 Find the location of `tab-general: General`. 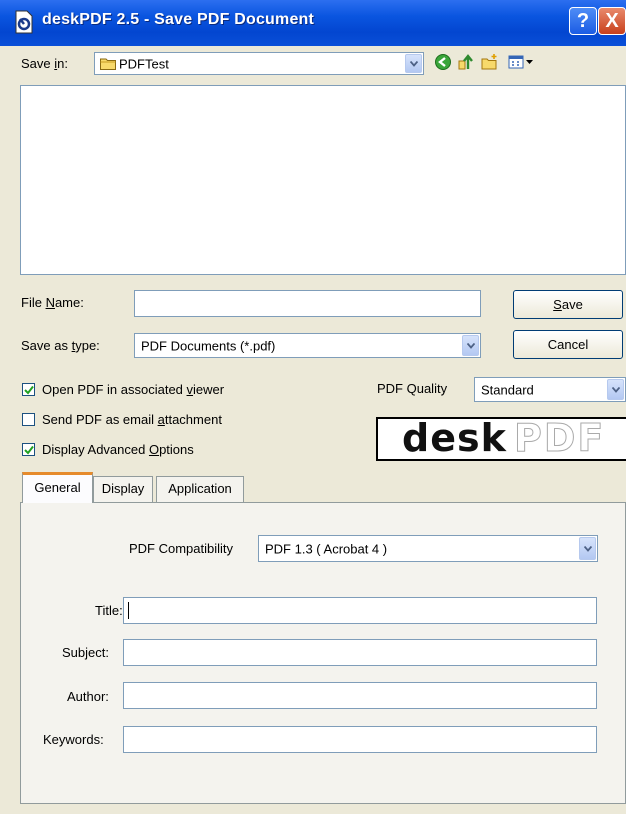

tab-general: General is located at coordinates (57, 487).